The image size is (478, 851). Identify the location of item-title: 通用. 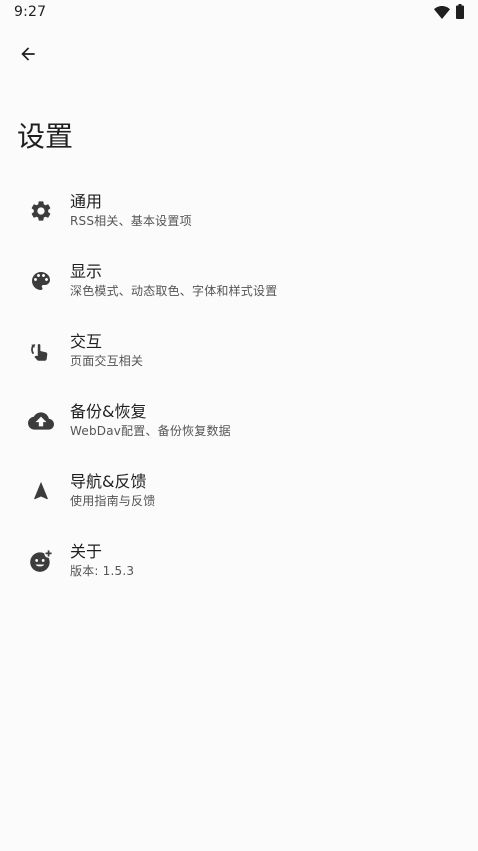
(86, 201).